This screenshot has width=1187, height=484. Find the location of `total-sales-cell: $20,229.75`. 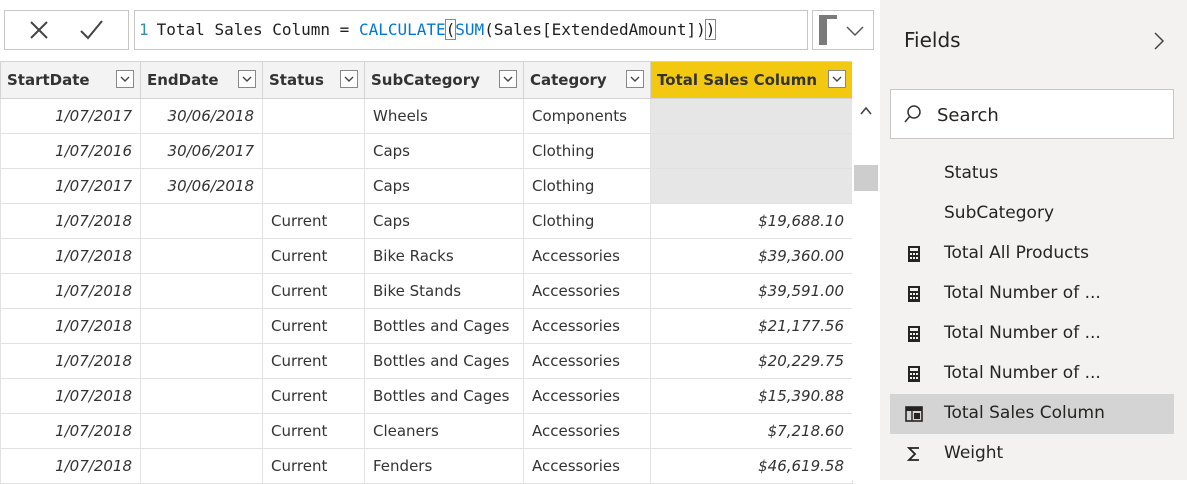

total-sales-cell: $20,229.75 is located at coordinates (751, 361).